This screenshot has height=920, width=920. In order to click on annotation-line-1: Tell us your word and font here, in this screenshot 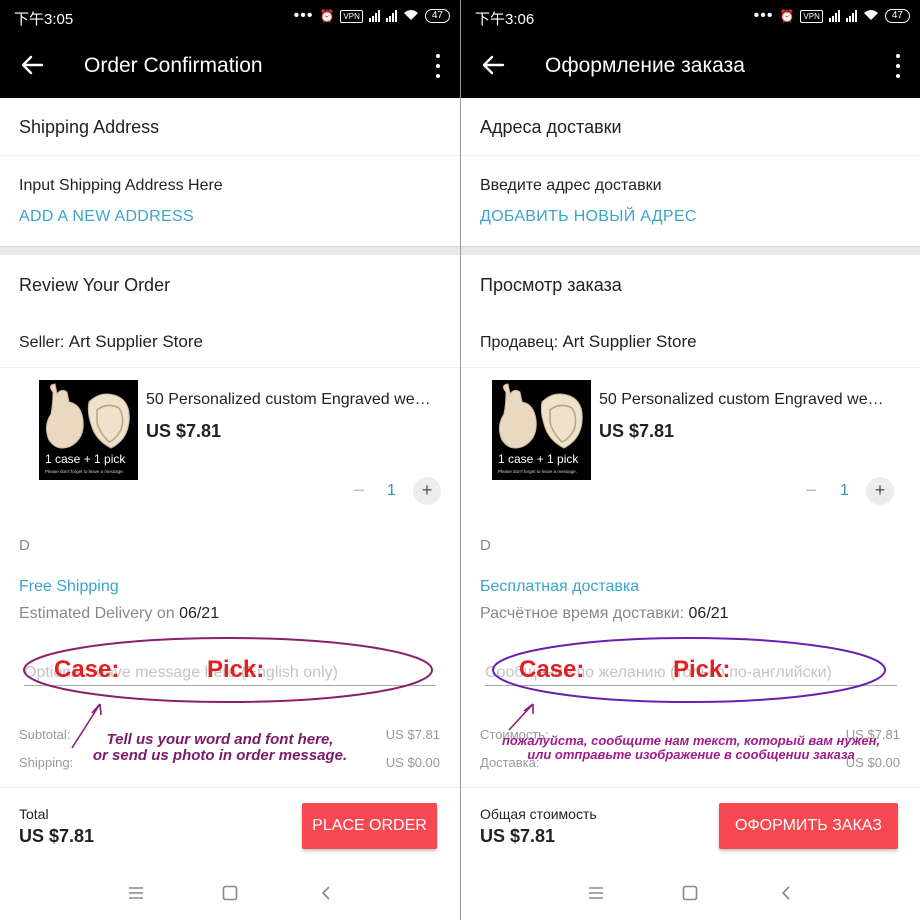, I will do `click(220, 739)`.